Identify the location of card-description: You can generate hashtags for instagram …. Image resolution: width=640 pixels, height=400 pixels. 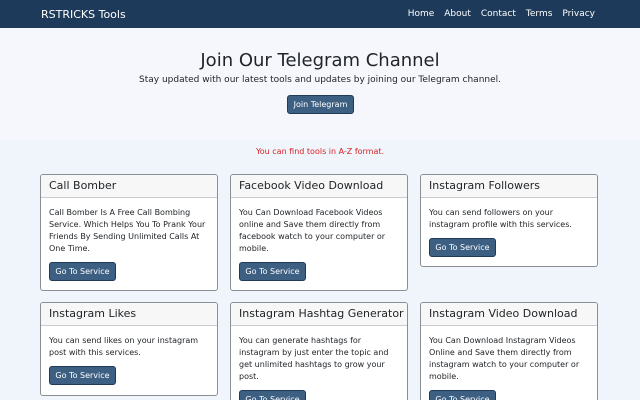
(314, 358).